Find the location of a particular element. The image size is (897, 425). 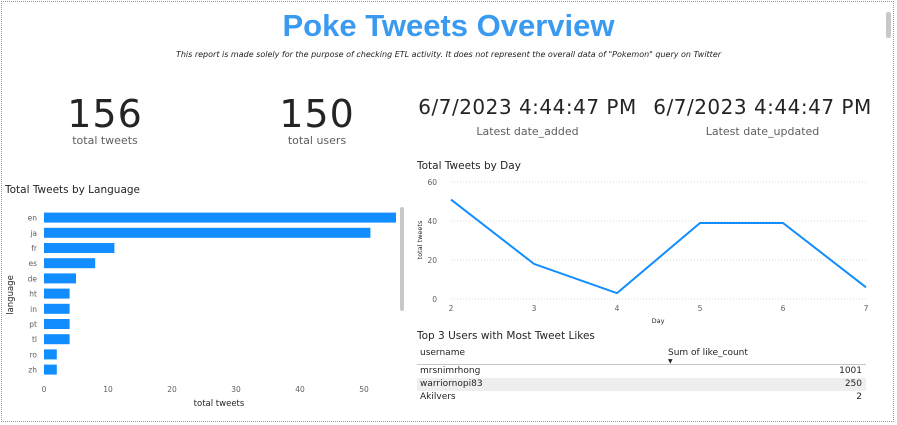

day-chart-title: Total Tweets by Day is located at coordinates (469, 166).